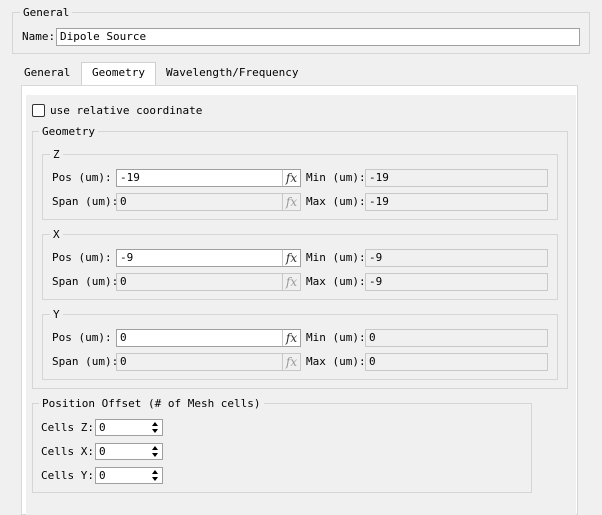 The height and width of the screenshot is (515, 602). Describe the element at coordinates (38, 110) in the screenshot. I see `relative-coordinate-checkbox` at that location.